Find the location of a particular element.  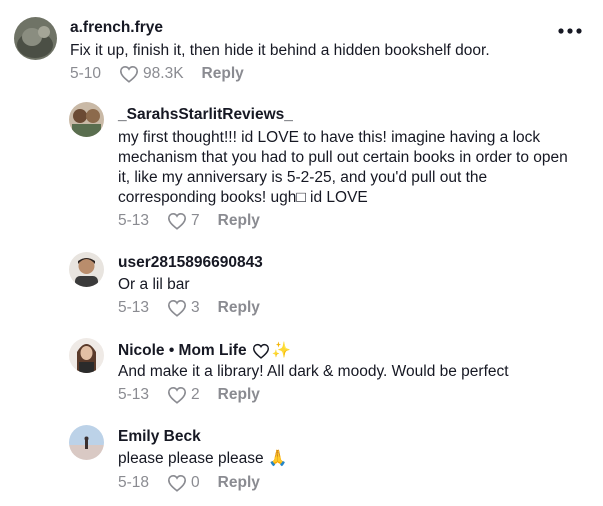

like-count: 98.3K is located at coordinates (163, 73).